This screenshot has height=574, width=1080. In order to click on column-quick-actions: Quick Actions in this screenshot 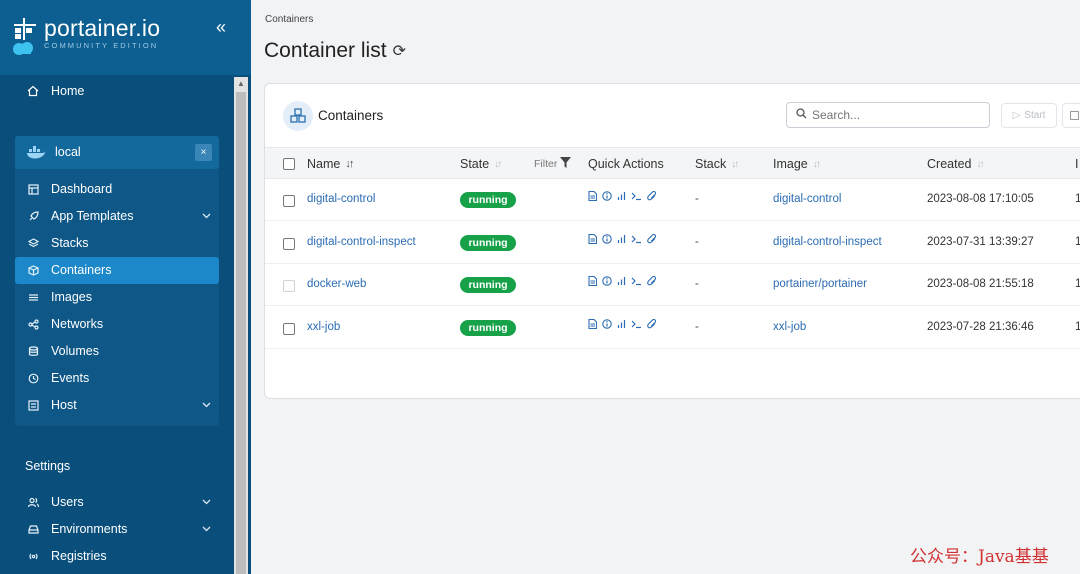, I will do `click(626, 164)`.